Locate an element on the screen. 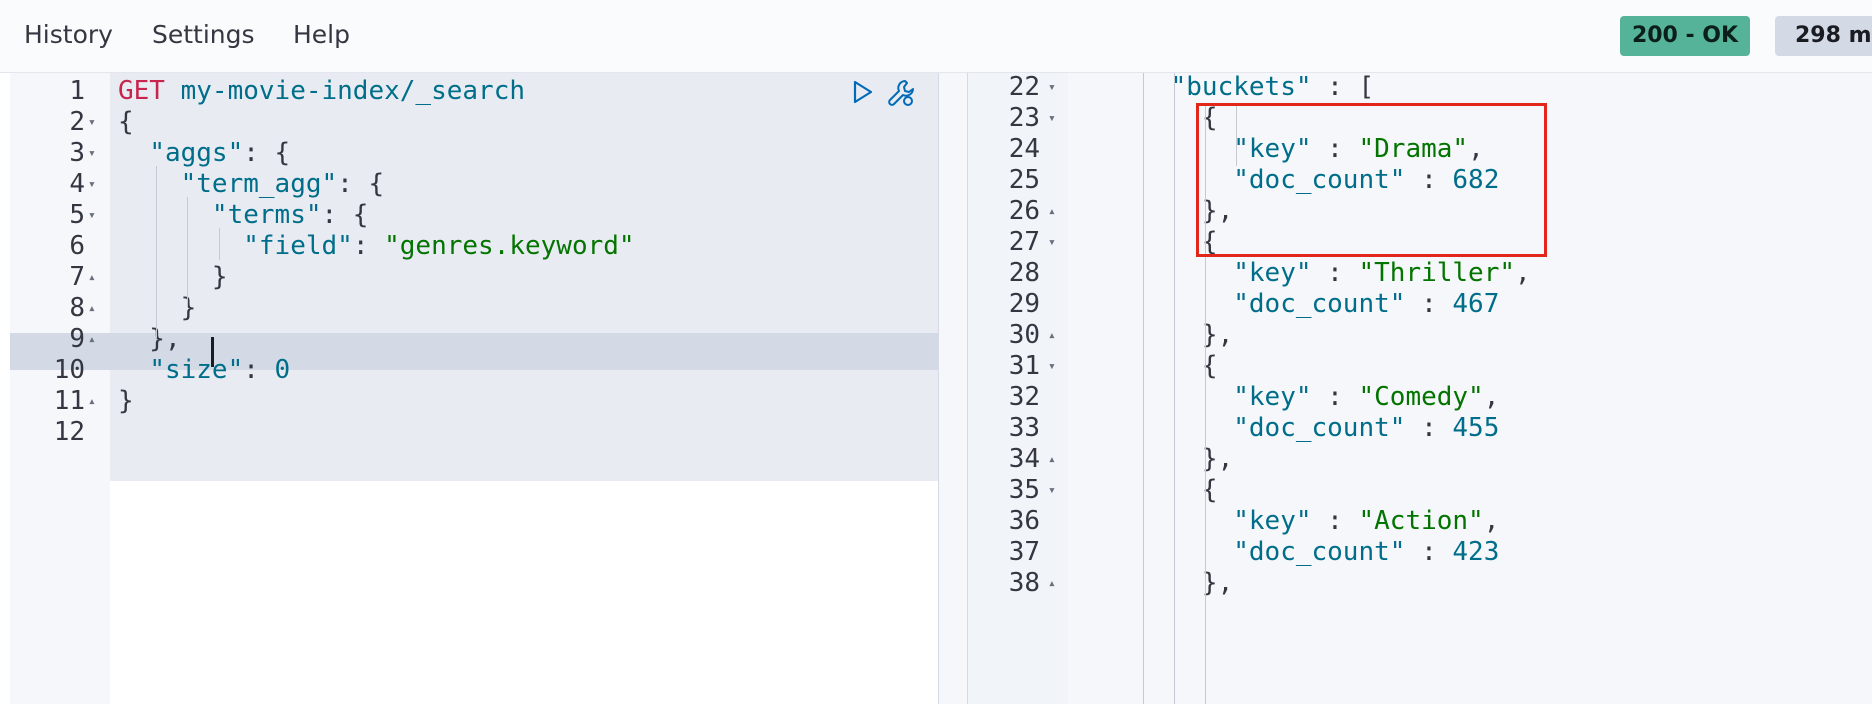 This screenshot has height=704, width=1872. text-cursor is located at coordinates (212, 352).